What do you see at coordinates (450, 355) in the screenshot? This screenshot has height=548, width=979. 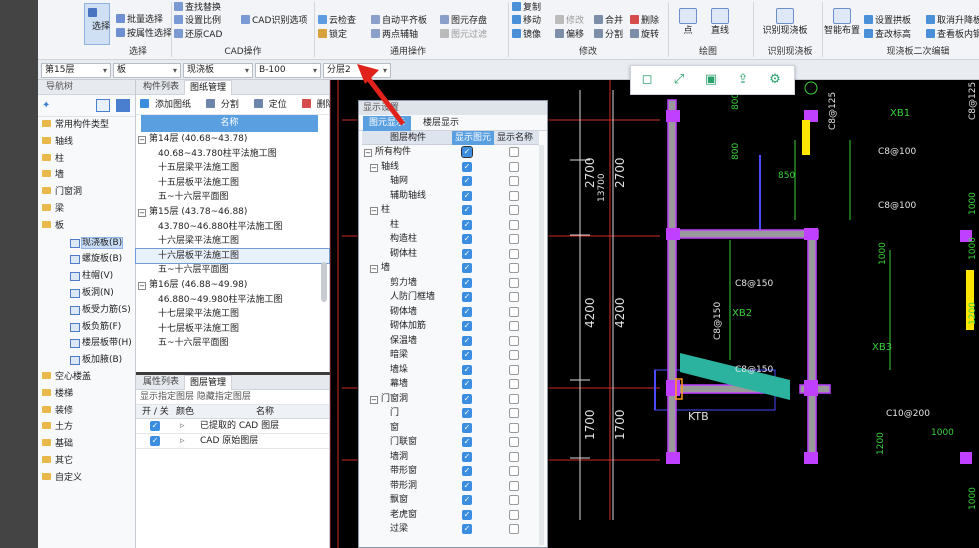 I see `display-row: 暗梁 ✓` at bounding box center [450, 355].